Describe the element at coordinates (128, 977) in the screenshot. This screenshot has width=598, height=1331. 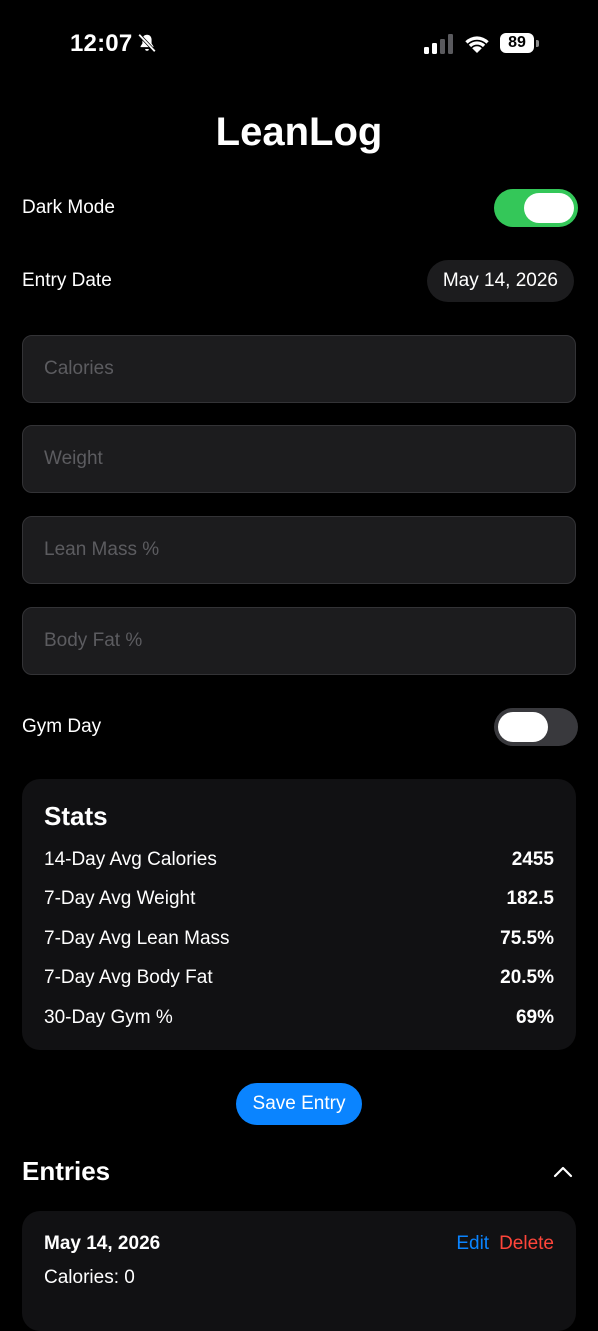
I see `stat-label: 7-Day Avg Body Fat` at that location.